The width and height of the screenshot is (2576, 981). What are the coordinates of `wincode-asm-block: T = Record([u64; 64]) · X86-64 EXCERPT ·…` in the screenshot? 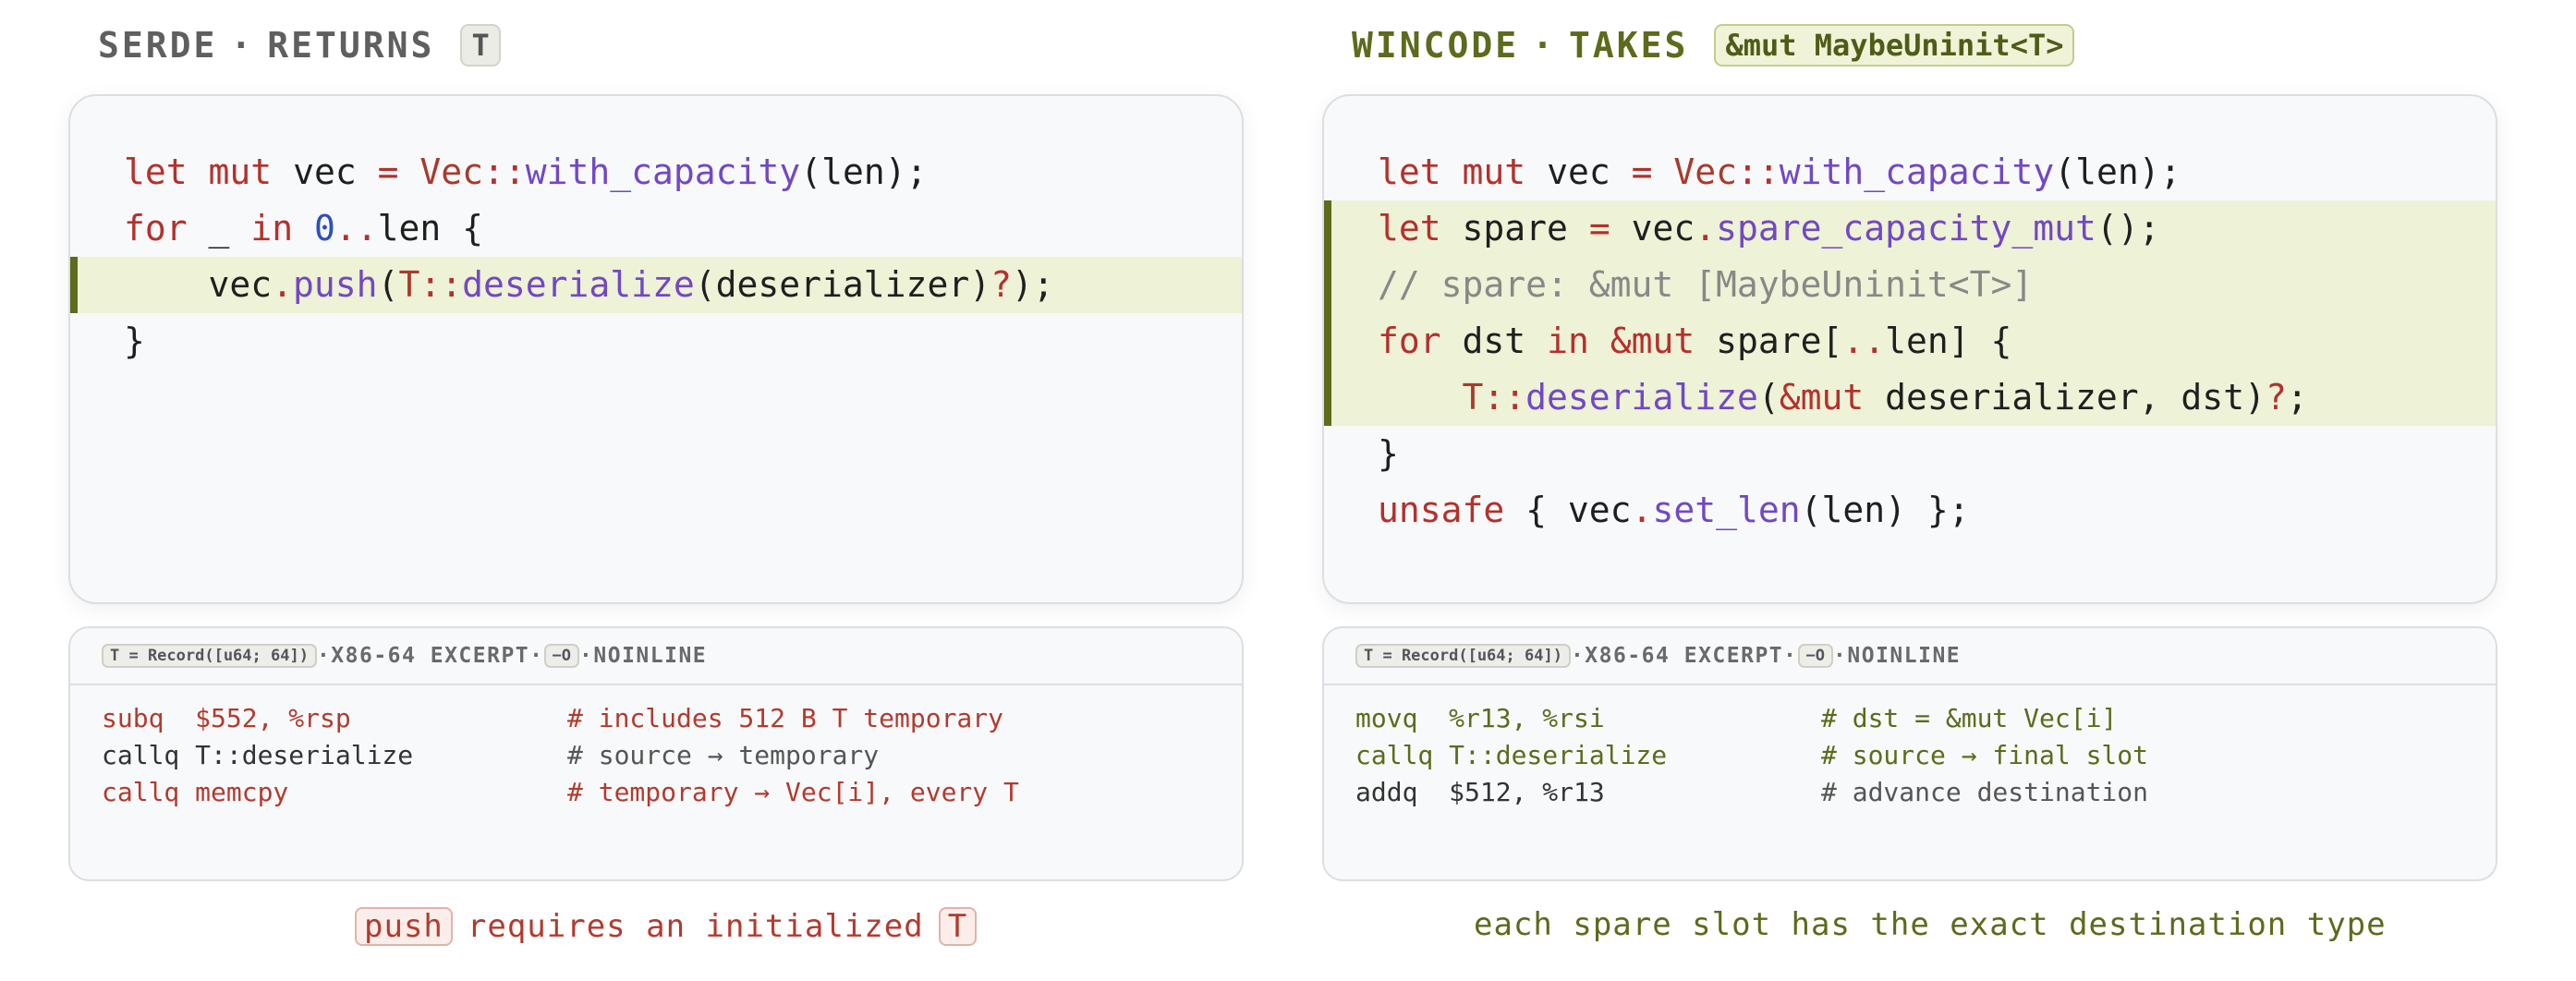 It's located at (1909, 753).